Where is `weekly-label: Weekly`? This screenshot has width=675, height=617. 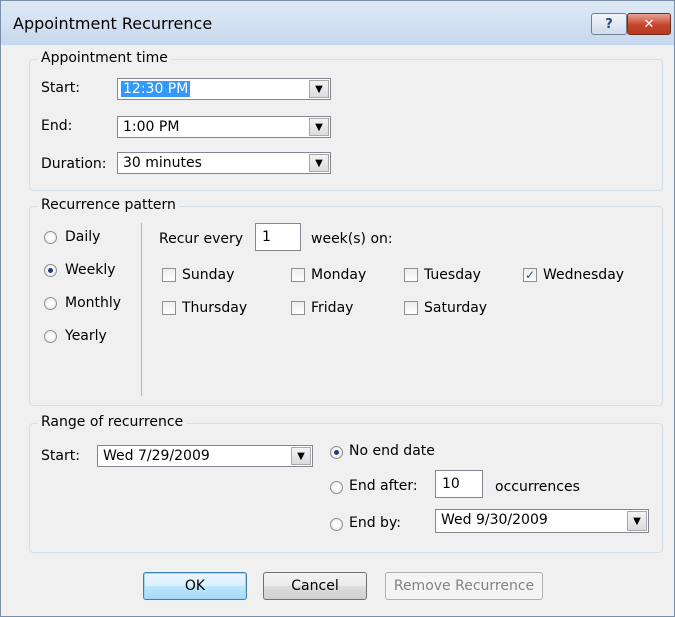
weekly-label: Weekly is located at coordinates (90, 270).